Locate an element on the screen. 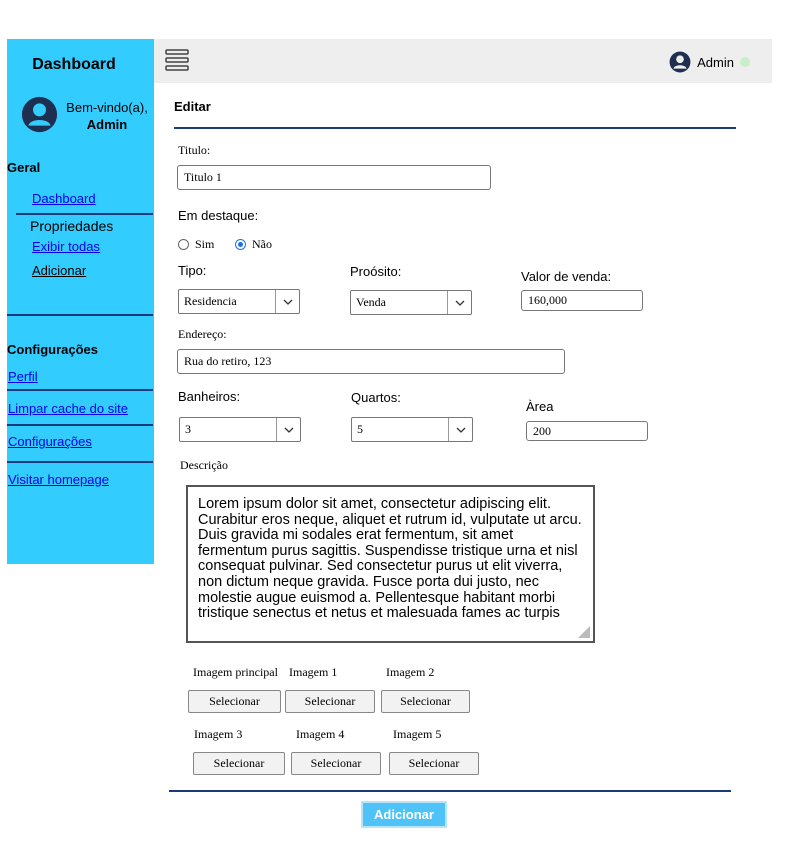  banheiros-select: 3 is located at coordinates (240, 429).